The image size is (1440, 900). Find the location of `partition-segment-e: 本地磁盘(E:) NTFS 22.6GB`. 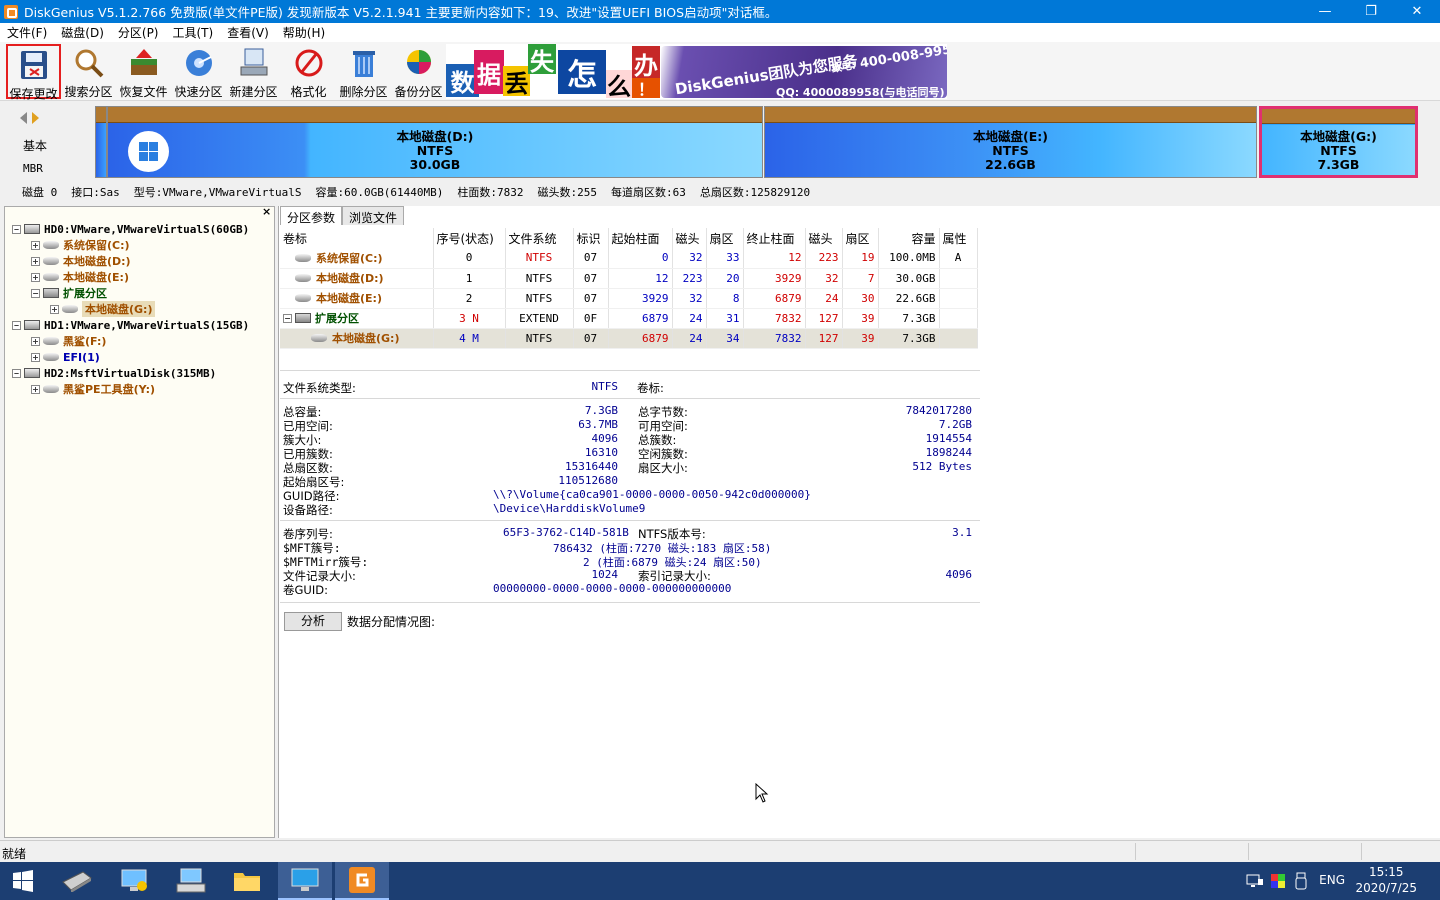

partition-segment-e: 本地磁盘(E:) NTFS 22.6GB is located at coordinates (1010, 142).